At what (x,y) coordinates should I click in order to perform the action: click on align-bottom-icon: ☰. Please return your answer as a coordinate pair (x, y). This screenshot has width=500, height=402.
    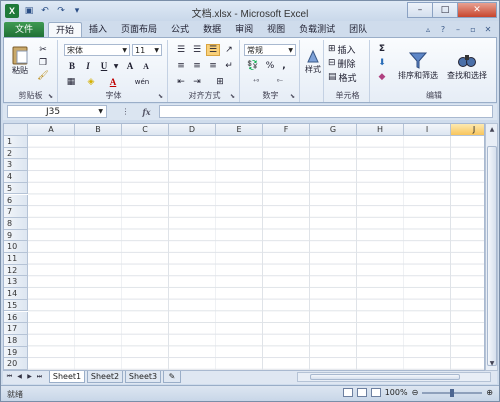
    Looking at the image, I should click on (213, 50).